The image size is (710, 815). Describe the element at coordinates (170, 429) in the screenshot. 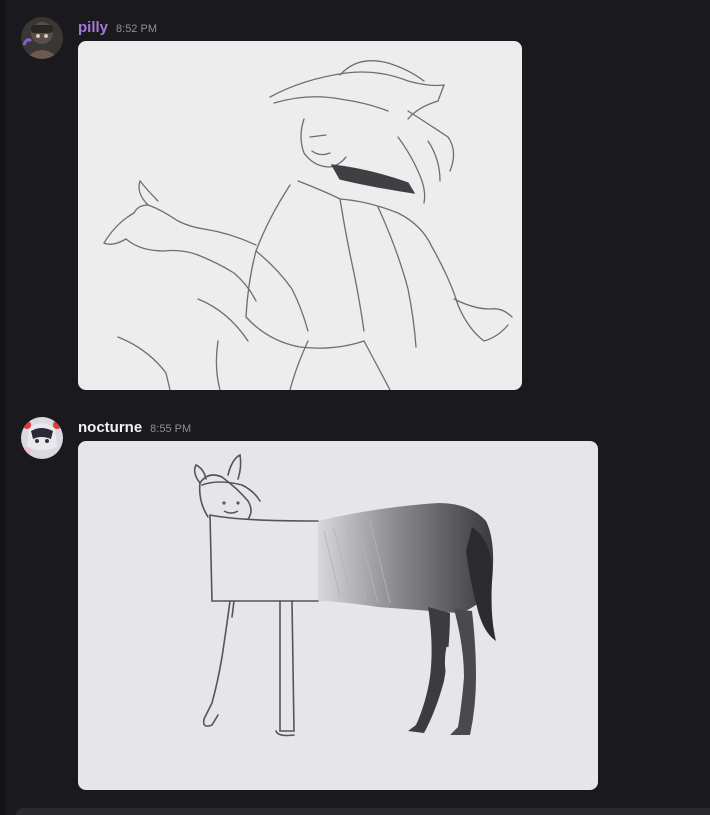

I see `timestamp: 8:55 PM` at that location.